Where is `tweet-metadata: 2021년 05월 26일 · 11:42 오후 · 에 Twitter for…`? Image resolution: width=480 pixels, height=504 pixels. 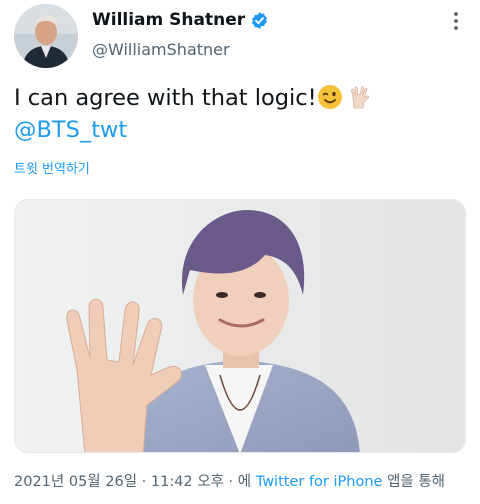
tweet-metadata: 2021년 05월 26일 · 11:42 오후 · 에 Twitter for… is located at coordinates (229, 480).